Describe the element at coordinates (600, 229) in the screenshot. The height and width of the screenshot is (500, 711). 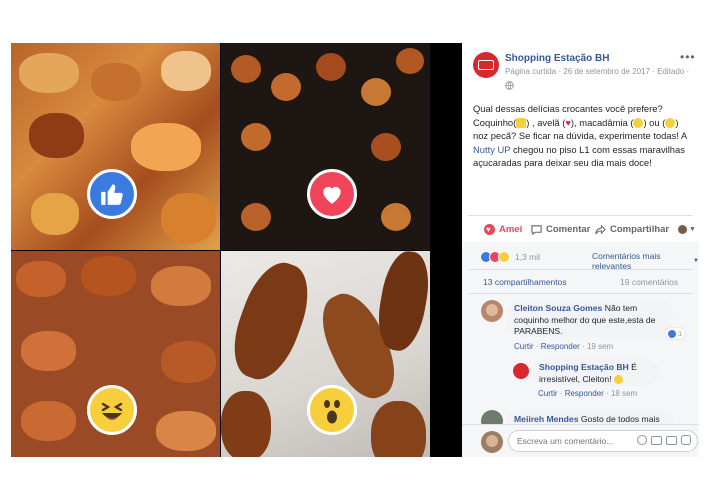
I see `share-icon` at that location.